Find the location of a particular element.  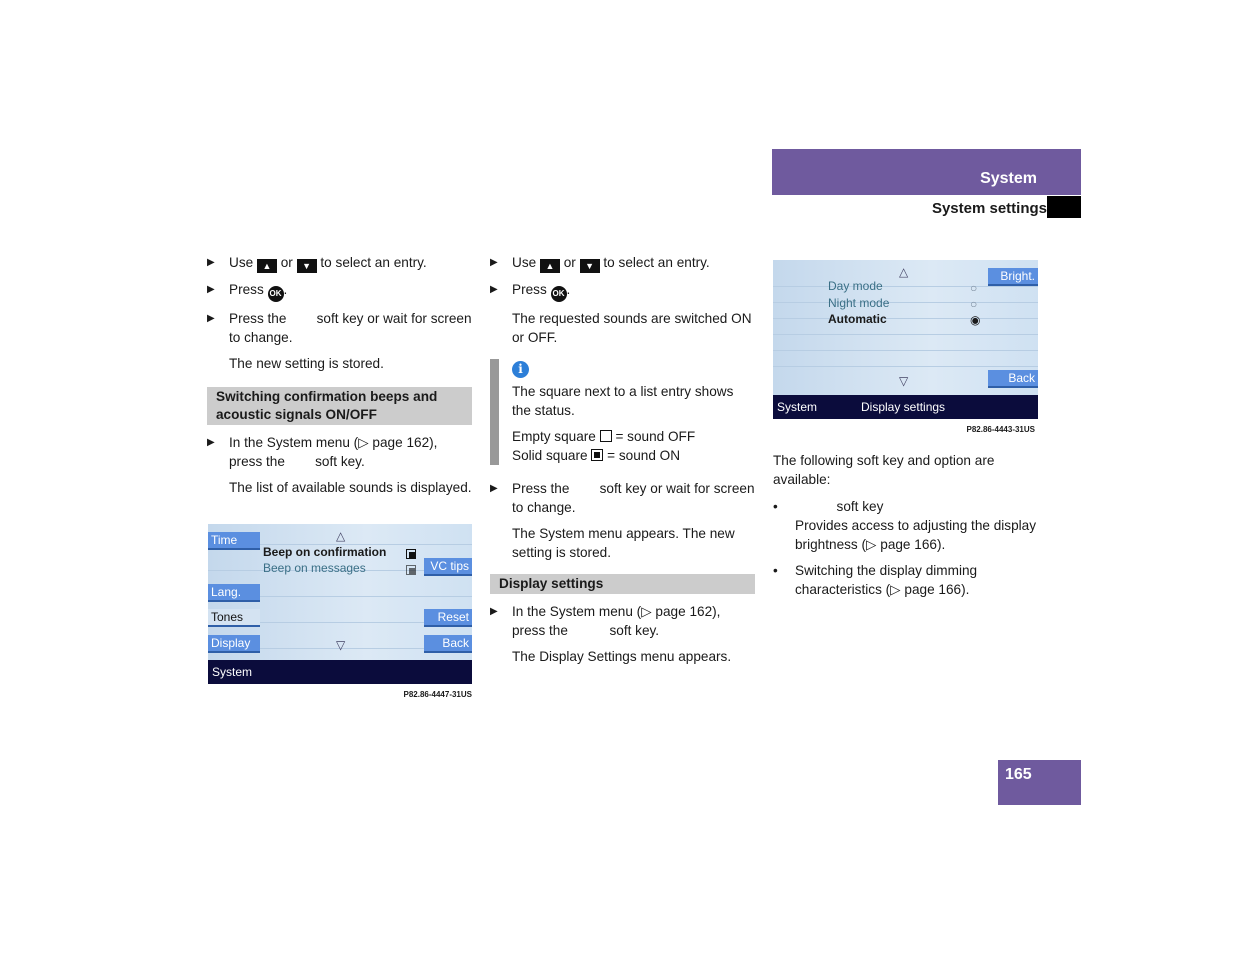

page-number: 165 is located at coordinates (1018, 774).